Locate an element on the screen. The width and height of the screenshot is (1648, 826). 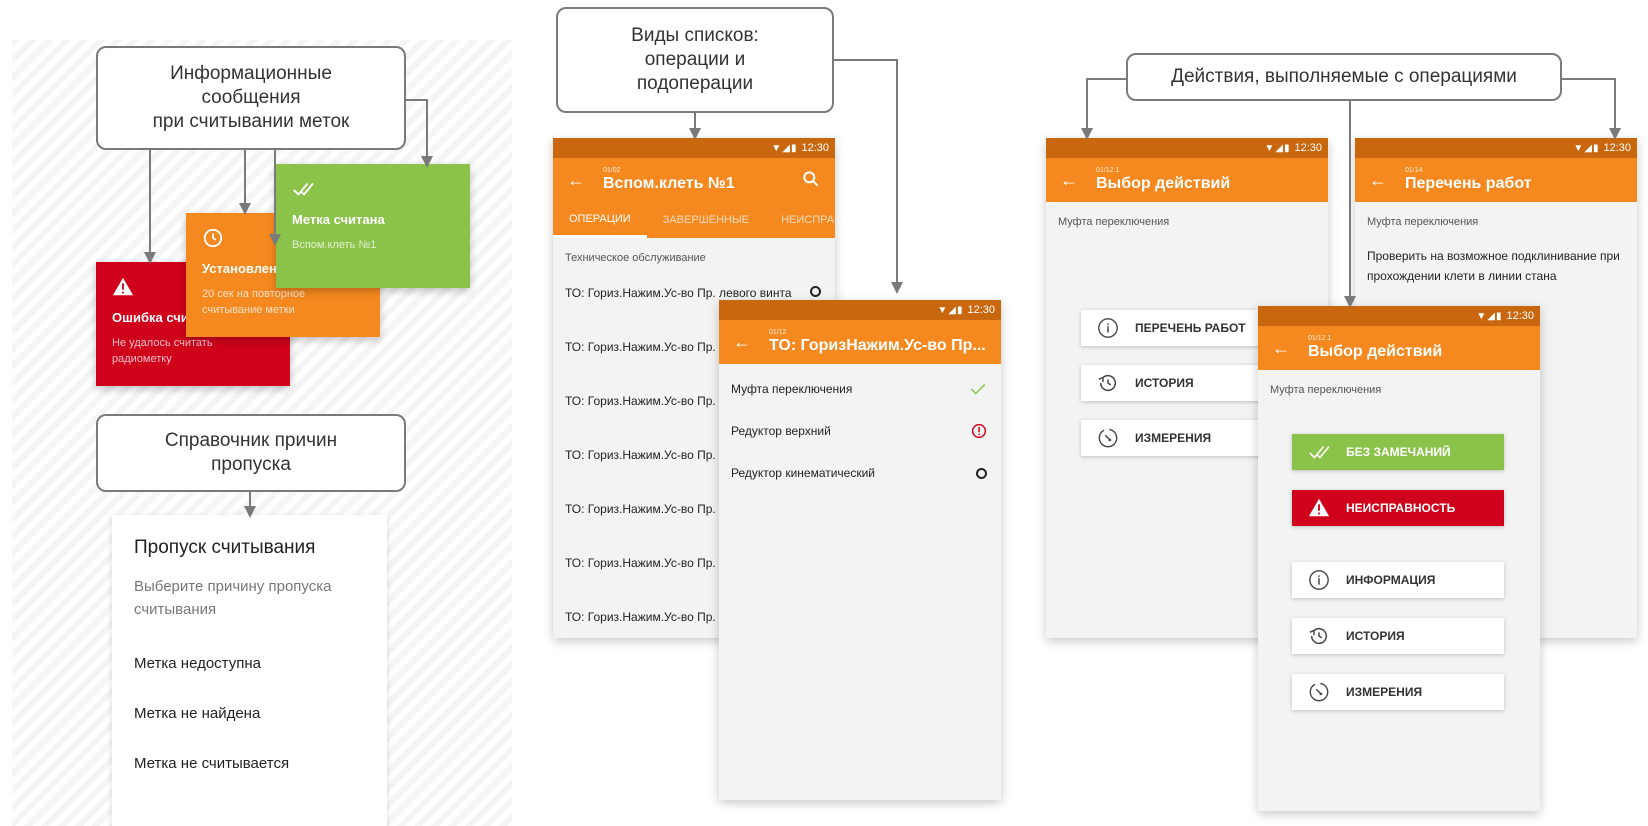
fault-icon is located at coordinates (979, 431).